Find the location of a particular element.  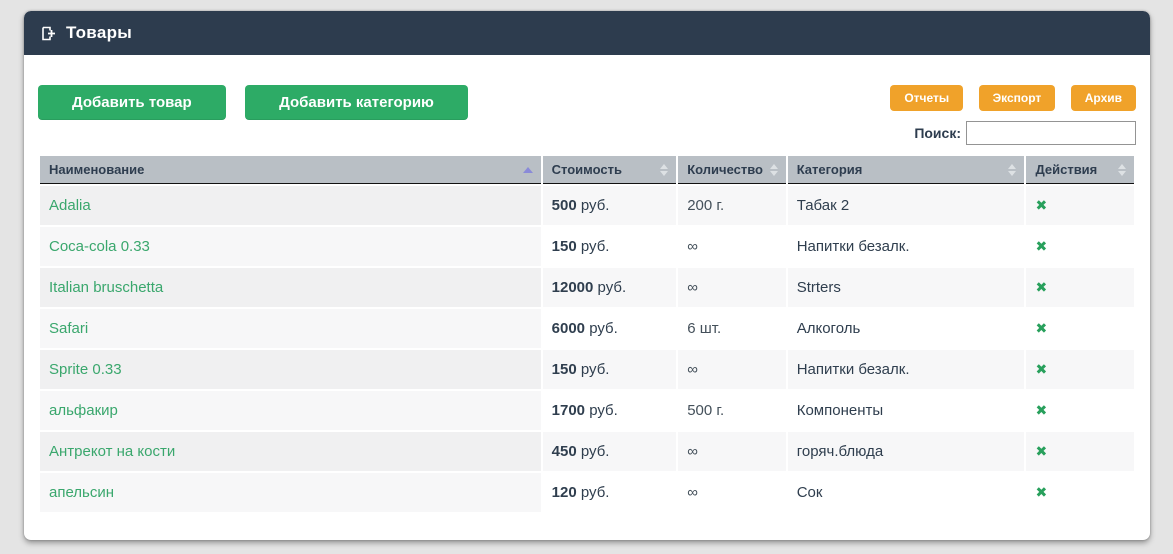

table-row: Coca-cola 0.33 150 руб. ∞ Напитки безалк. ✖ is located at coordinates (587, 246).